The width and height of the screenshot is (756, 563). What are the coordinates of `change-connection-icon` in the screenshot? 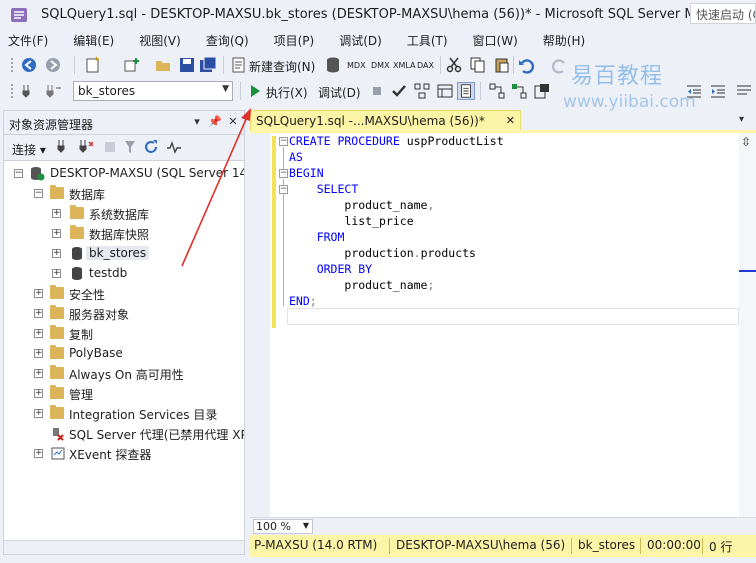 It's located at (29, 91).